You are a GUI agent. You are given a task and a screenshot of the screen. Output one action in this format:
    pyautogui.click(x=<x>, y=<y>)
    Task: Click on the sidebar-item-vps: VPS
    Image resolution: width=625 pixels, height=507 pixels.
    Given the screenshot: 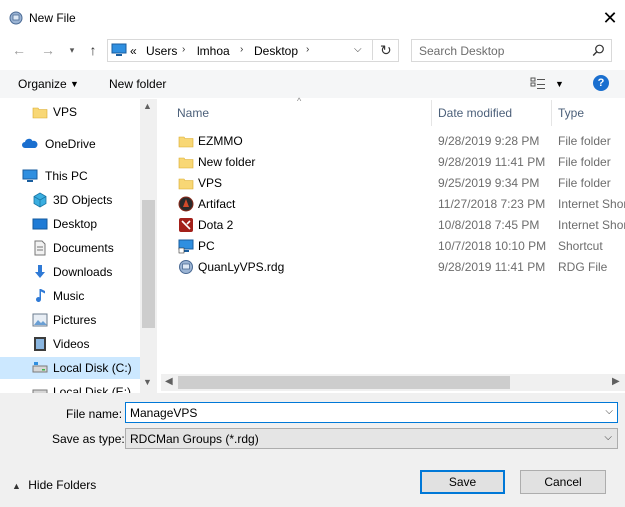 What is the action you would take?
    pyautogui.click(x=70, y=112)
    